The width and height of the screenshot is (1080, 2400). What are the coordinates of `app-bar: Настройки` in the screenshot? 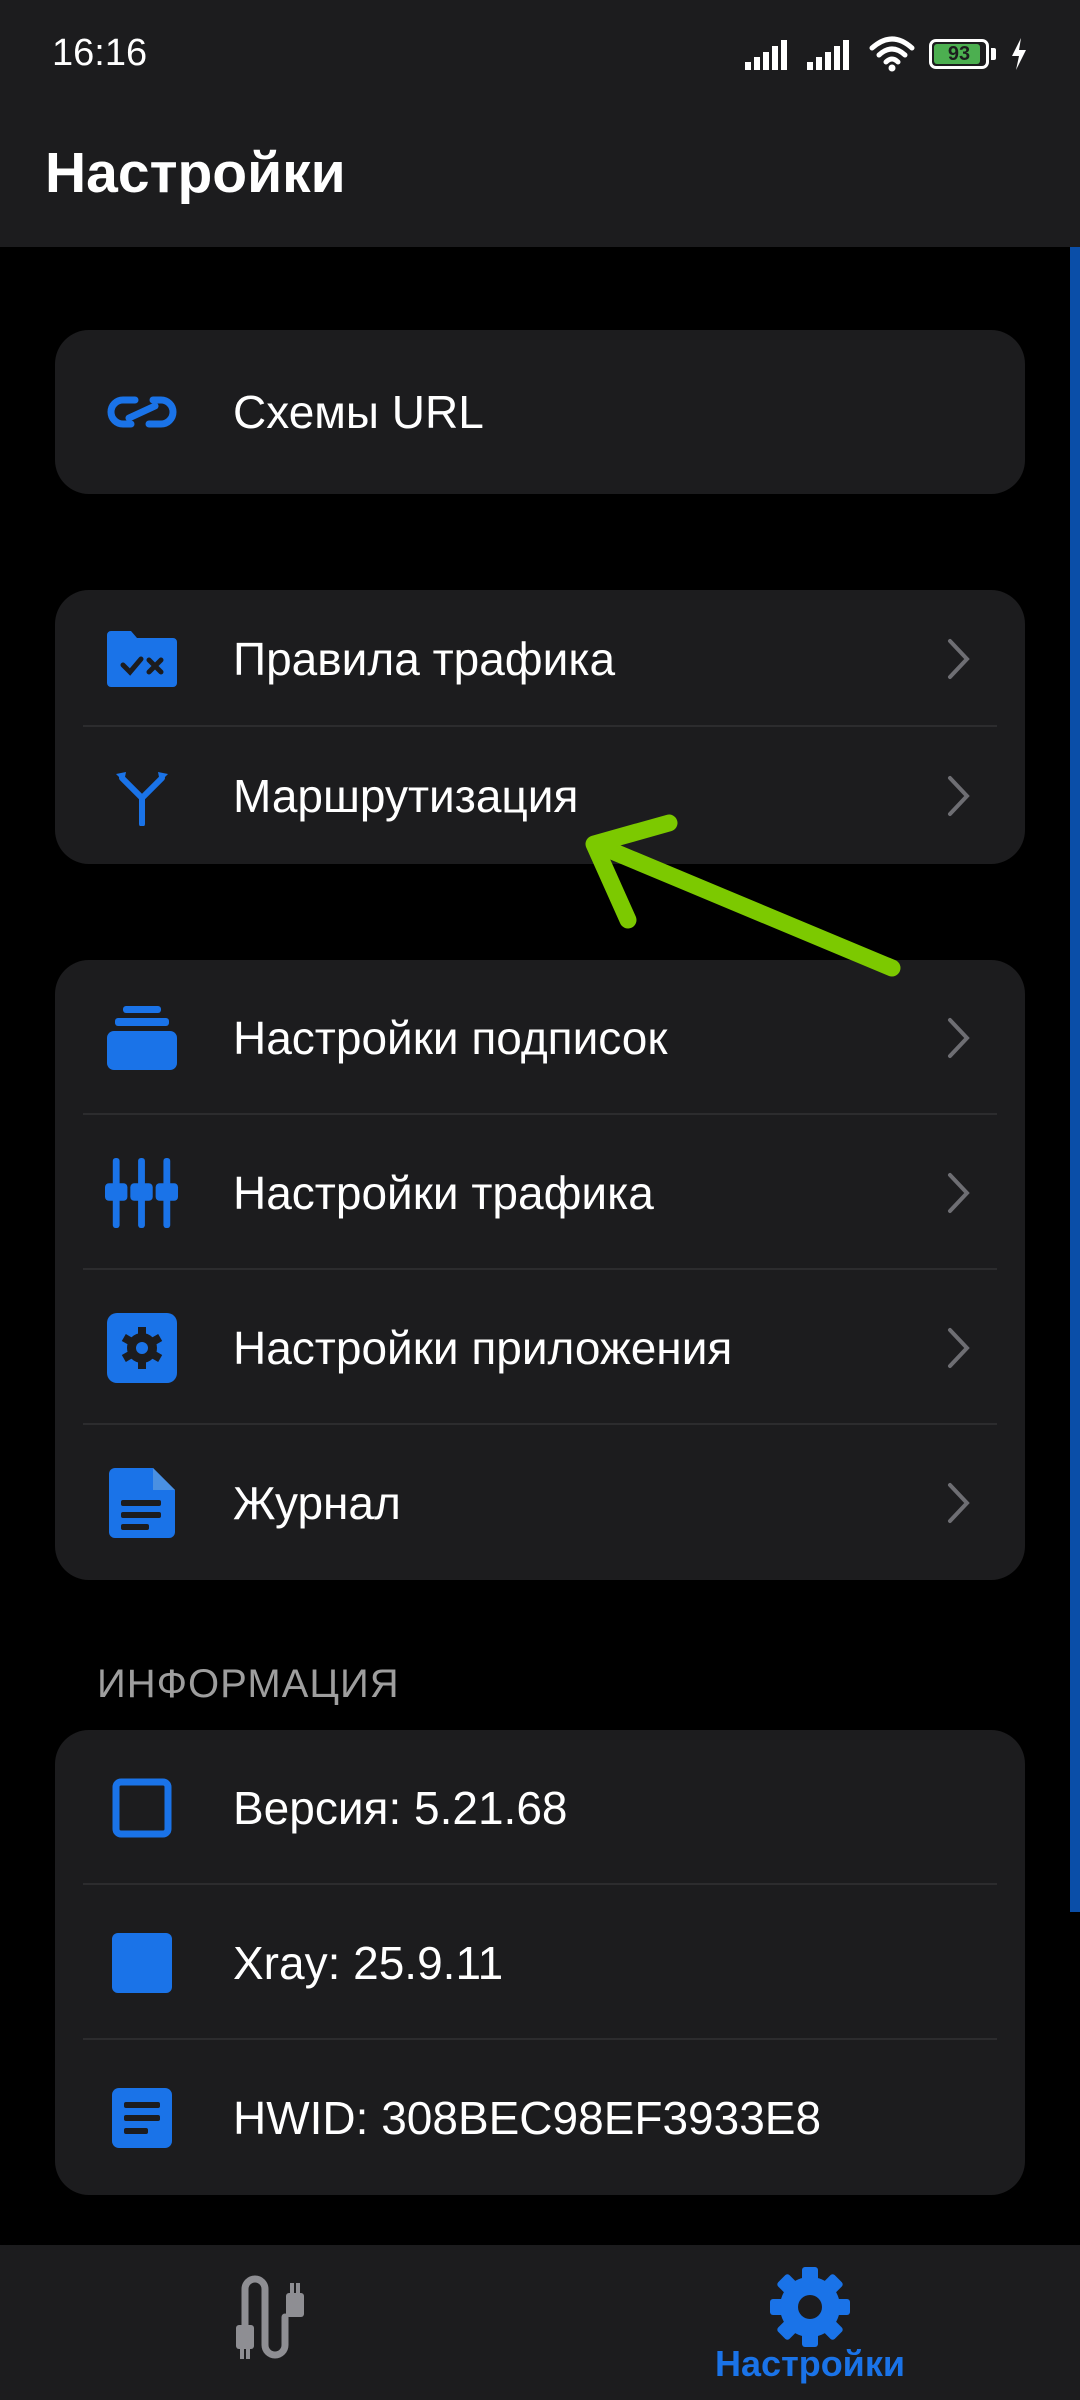 It's located at (540, 178).